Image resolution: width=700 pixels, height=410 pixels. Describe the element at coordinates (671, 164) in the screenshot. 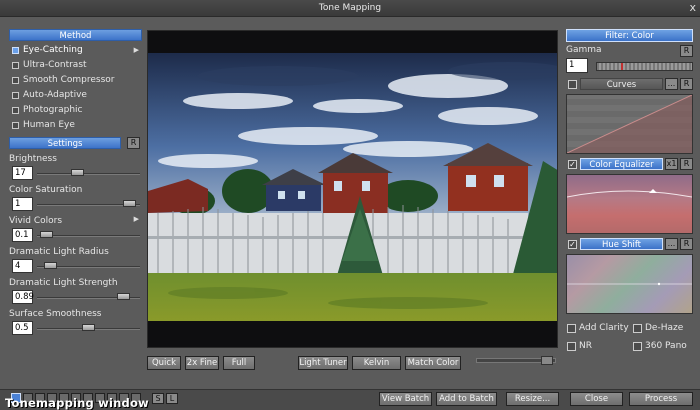

I see `color-equalizer-scale-button: x1` at that location.